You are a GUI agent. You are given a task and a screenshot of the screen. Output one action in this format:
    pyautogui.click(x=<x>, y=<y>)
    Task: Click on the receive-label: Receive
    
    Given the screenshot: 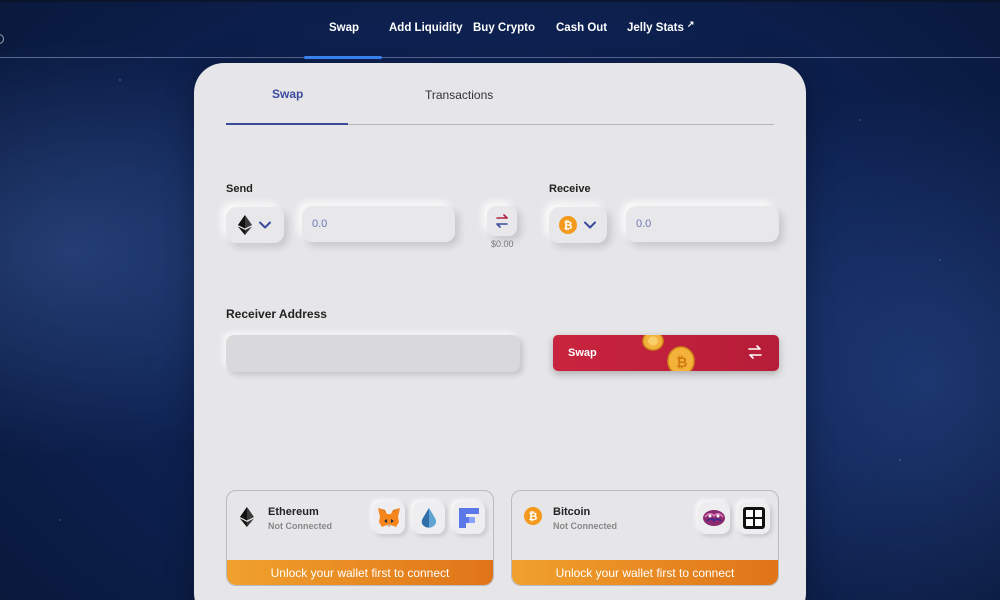 What is the action you would take?
    pyautogui.click(x=570, y=189)
    